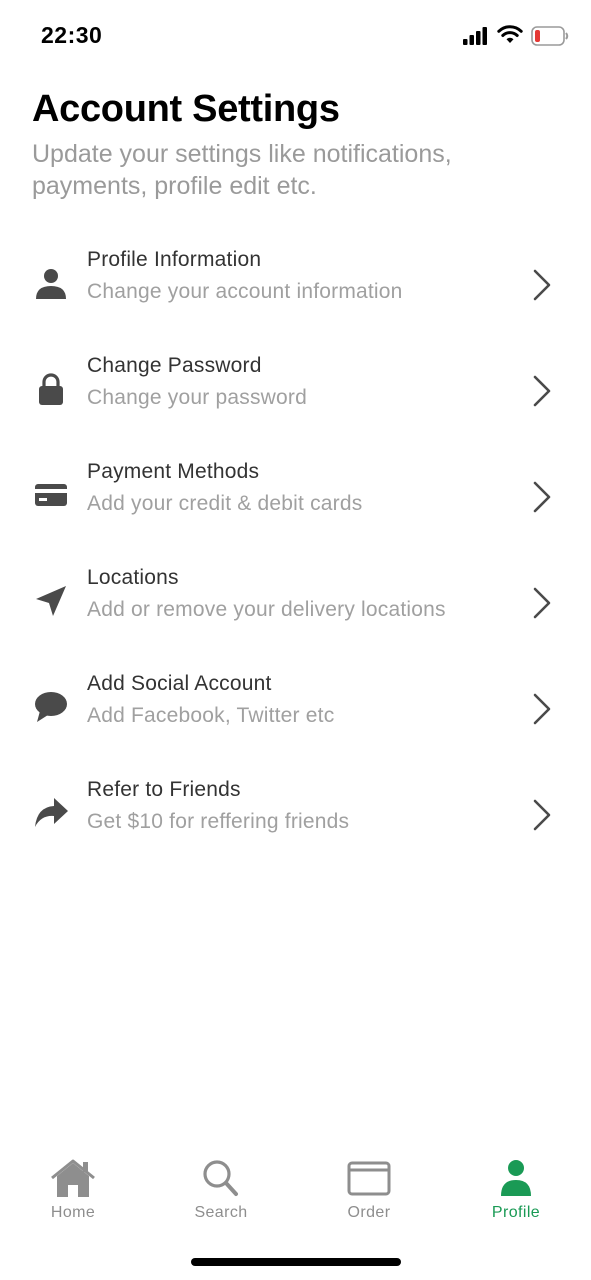 This screenshot has height=1280, width=591. What do you see at coordinates (164, 789) in the screenshot?
I see `setting-title: Refer to Friends` at bounding box center [164, 789].